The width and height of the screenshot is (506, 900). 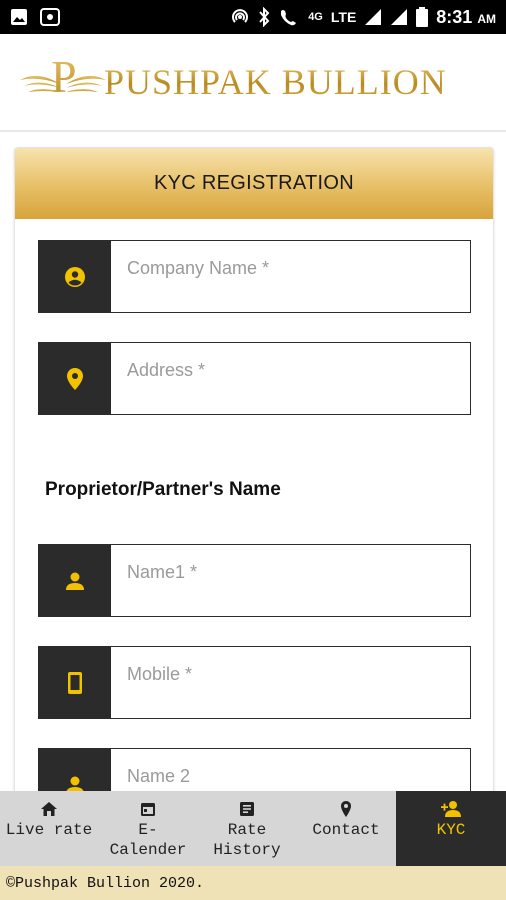 What do you see at coordinates (422, 17) in the screenshot?
I see `battery-icon` at bounding box center [422, 17].